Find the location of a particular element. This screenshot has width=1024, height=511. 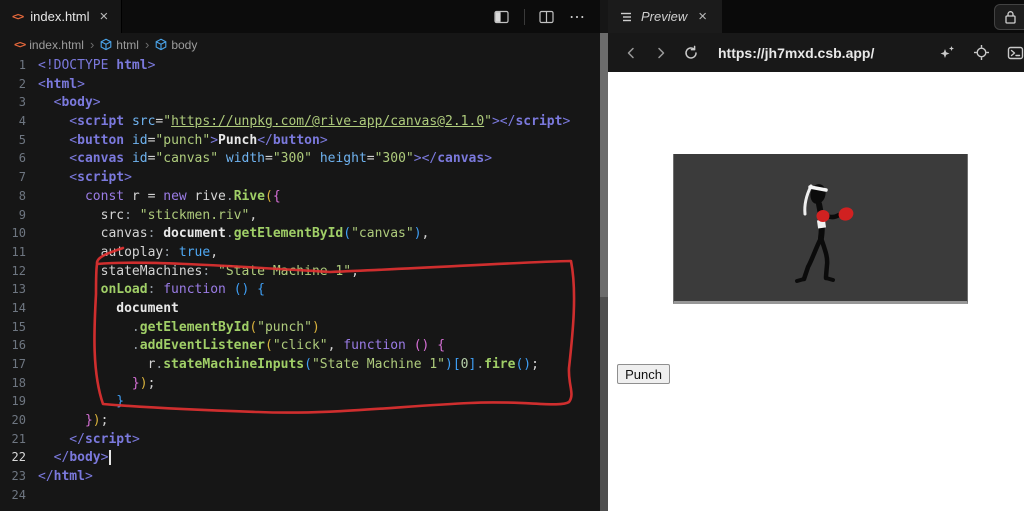

code-line: 19 } is located at coordinates (300, 401).